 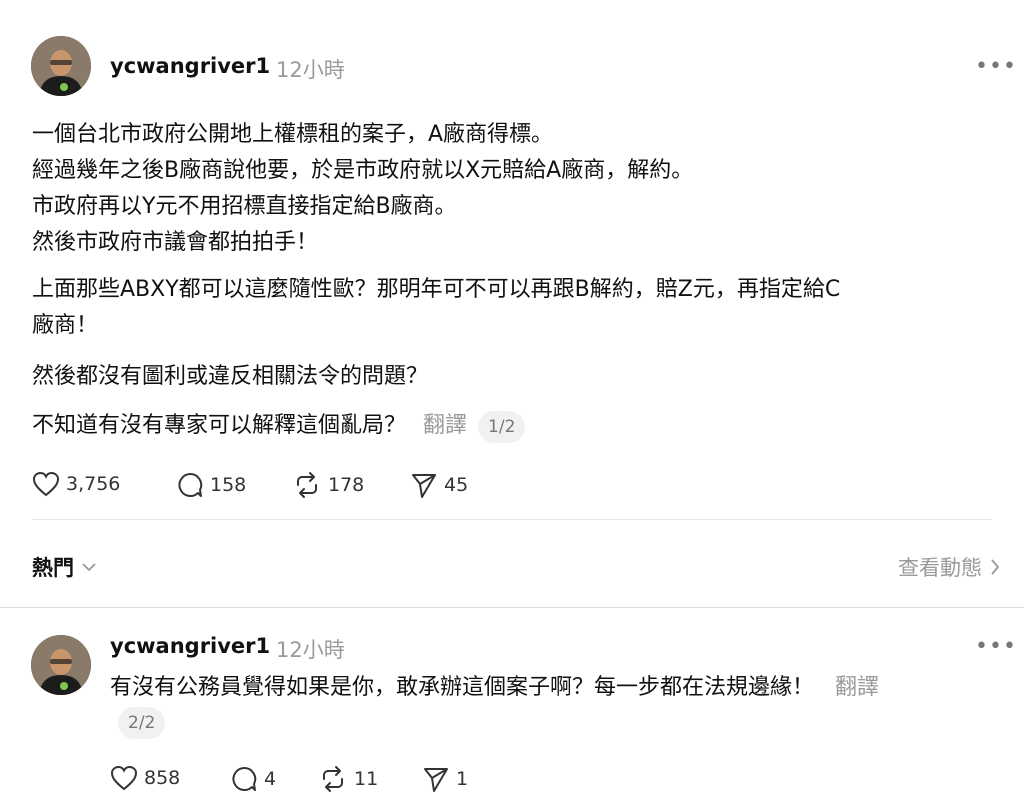 I want to click on comment-count: 158, so click(x=228, y=485).